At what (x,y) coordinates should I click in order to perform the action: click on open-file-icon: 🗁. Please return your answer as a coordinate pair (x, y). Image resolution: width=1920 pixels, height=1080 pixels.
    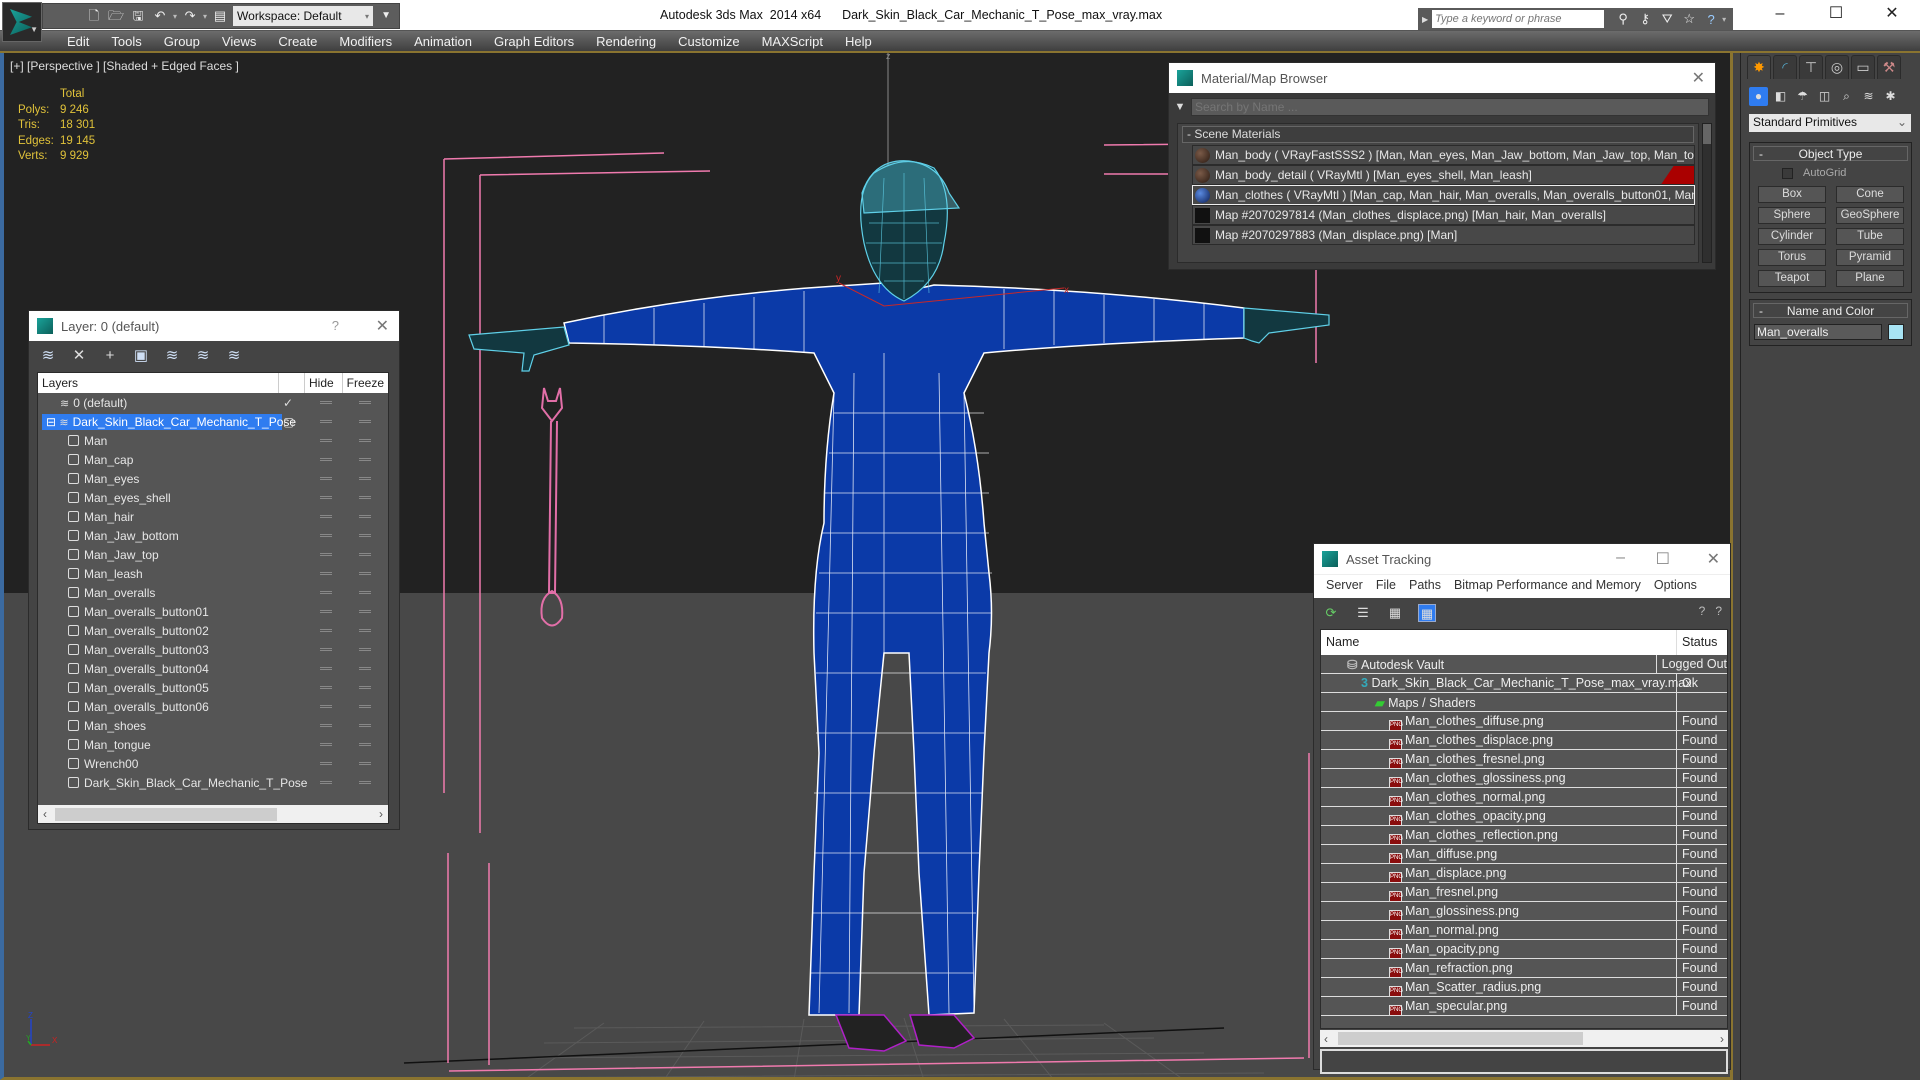
    Looking at the image, I should click on (116, 16).